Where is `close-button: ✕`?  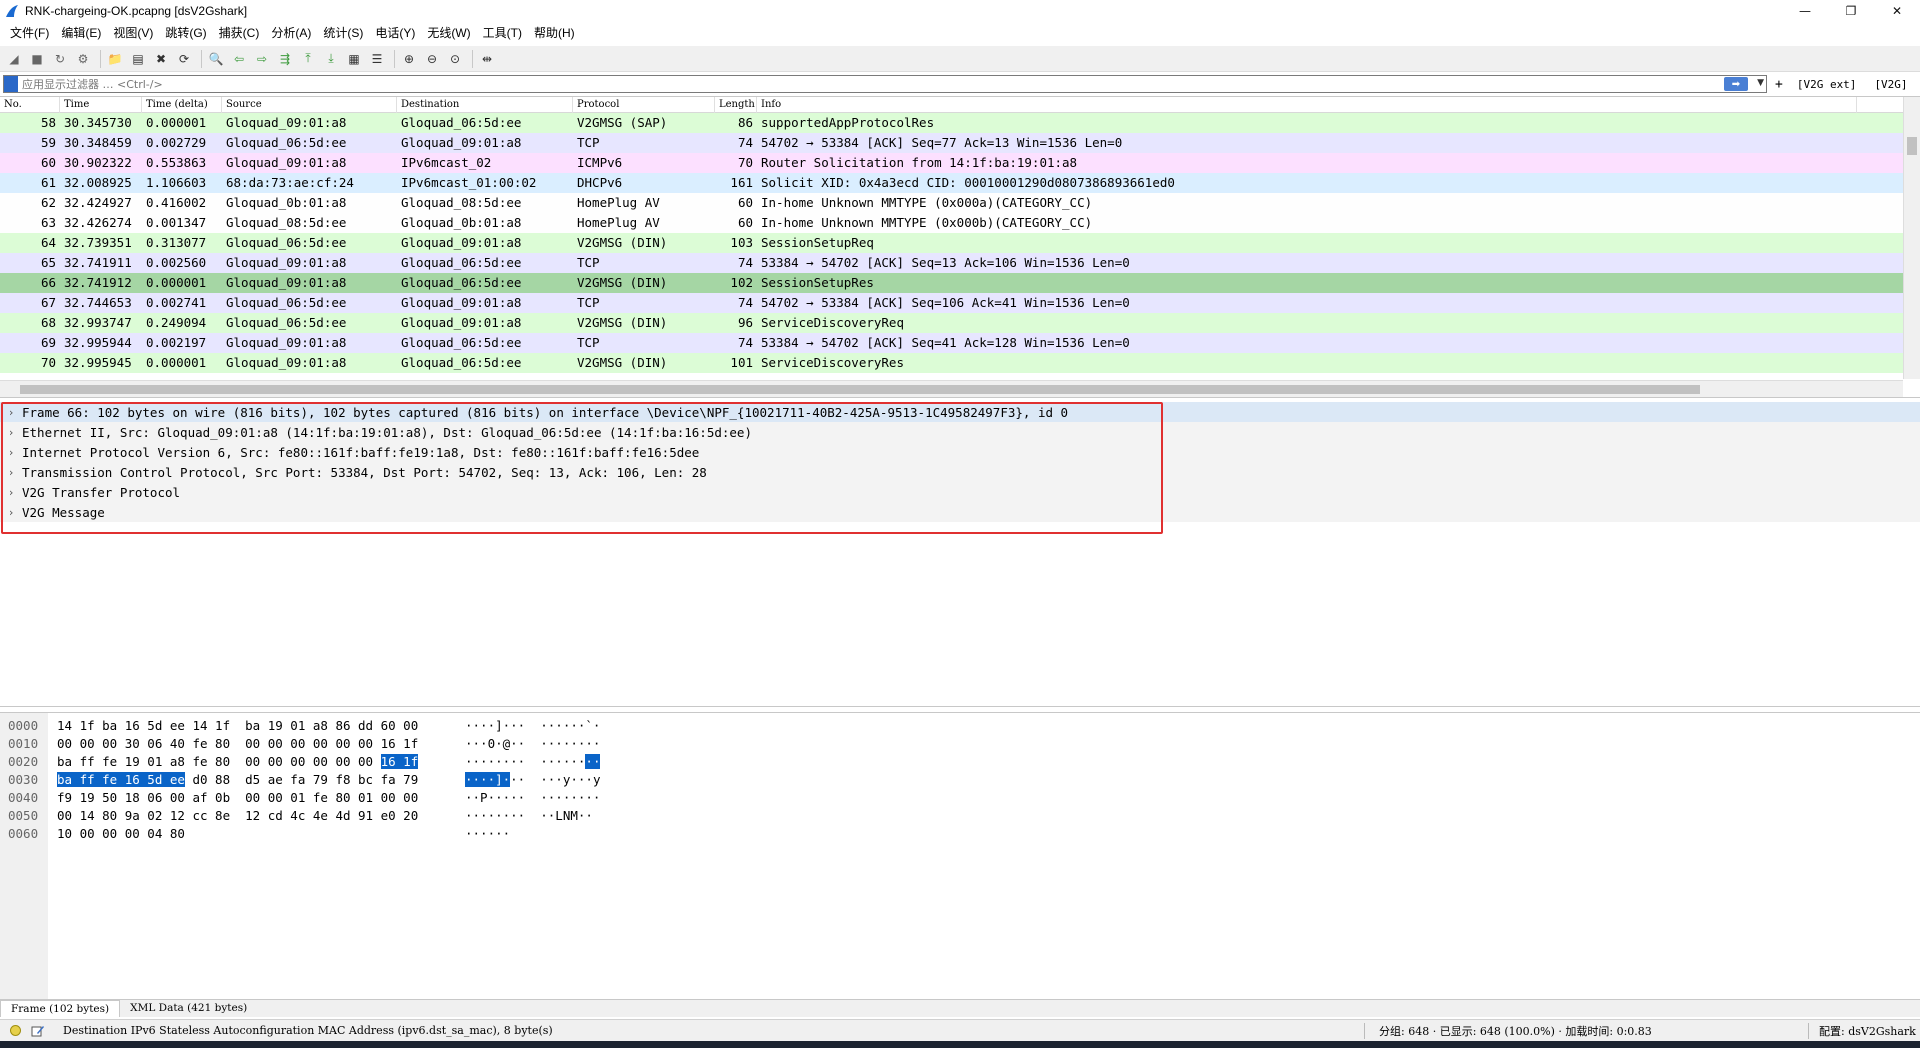
close-button: ✕ is located at coordinates (1897, 11).